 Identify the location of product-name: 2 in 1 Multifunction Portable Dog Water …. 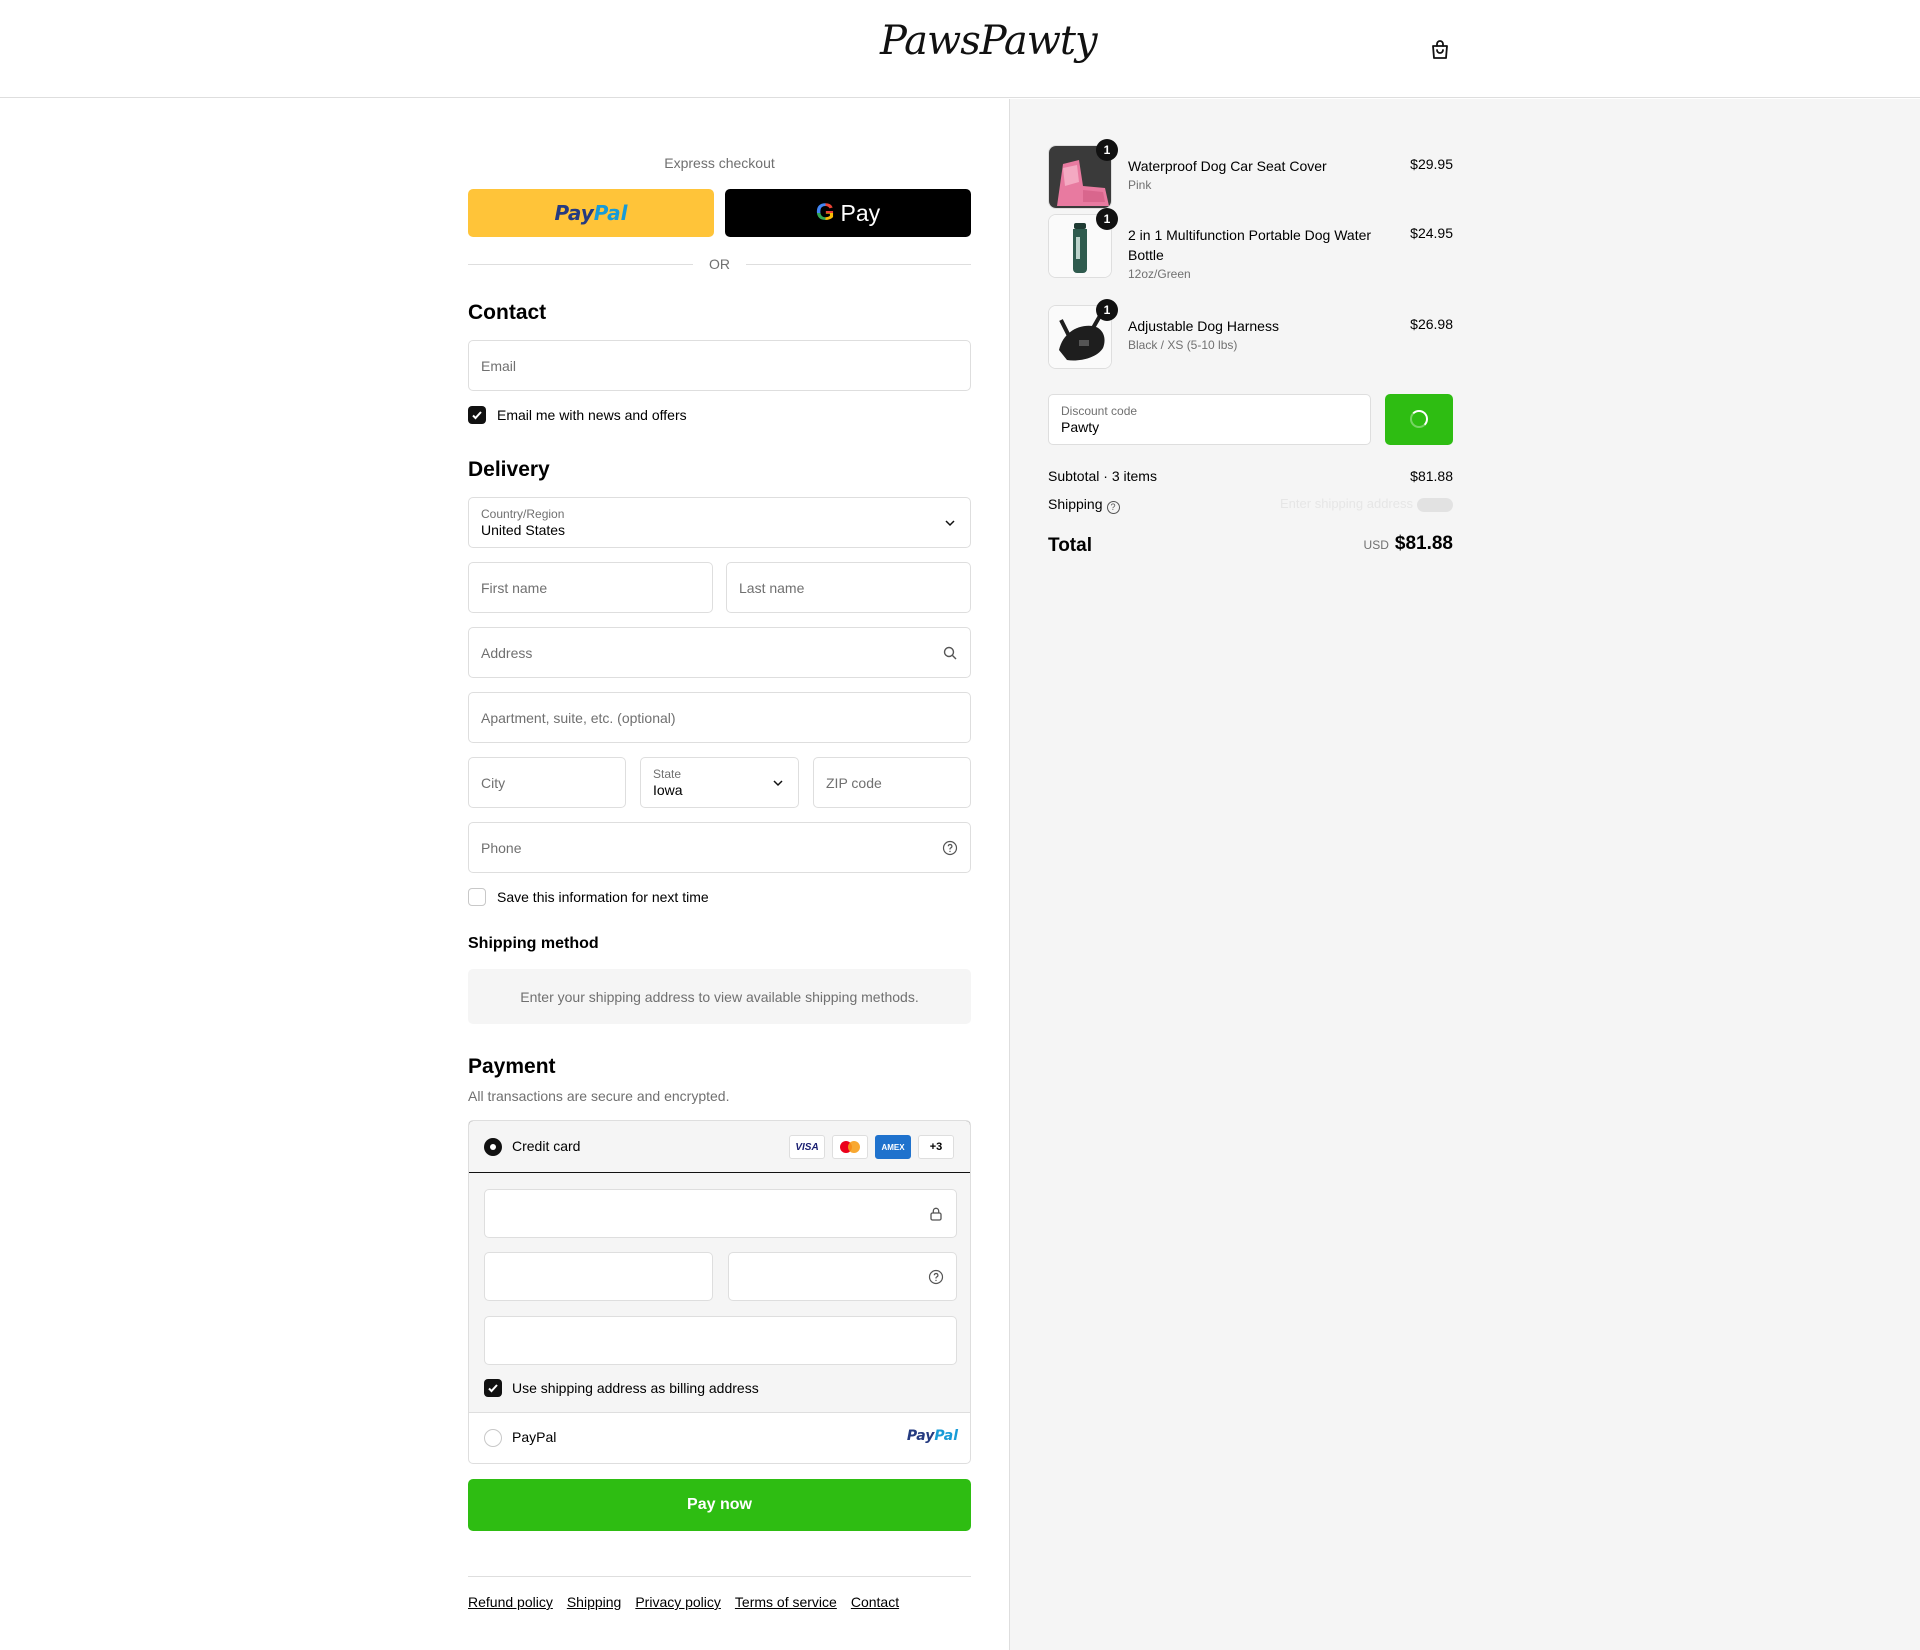
(1250, 245).